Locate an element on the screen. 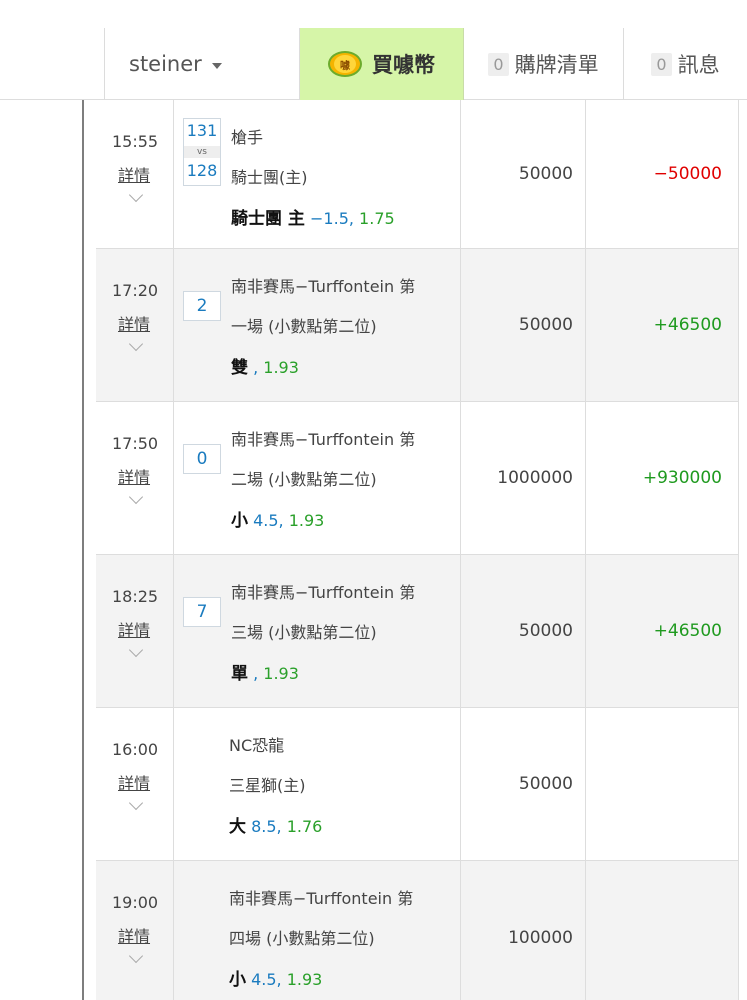 This screenshot has width=747, height=1000. match-time: 15:55 is located at coordinates (135, 141).